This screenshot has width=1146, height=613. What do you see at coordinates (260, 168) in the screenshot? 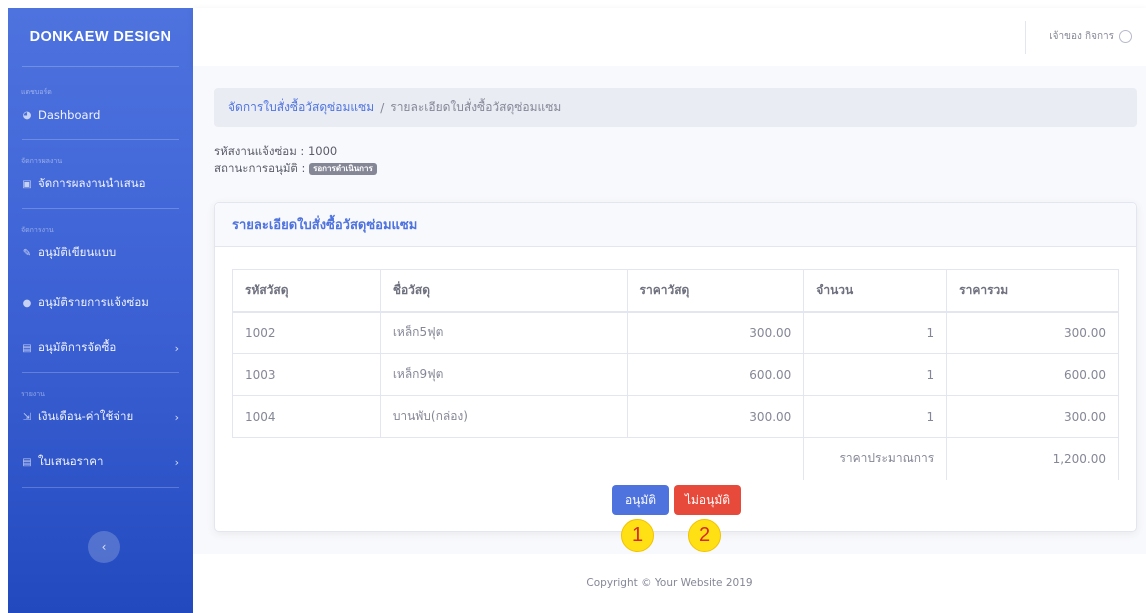
I see `status-label: สถานะการอนุมัติ :` at bounding box center [260, 168].